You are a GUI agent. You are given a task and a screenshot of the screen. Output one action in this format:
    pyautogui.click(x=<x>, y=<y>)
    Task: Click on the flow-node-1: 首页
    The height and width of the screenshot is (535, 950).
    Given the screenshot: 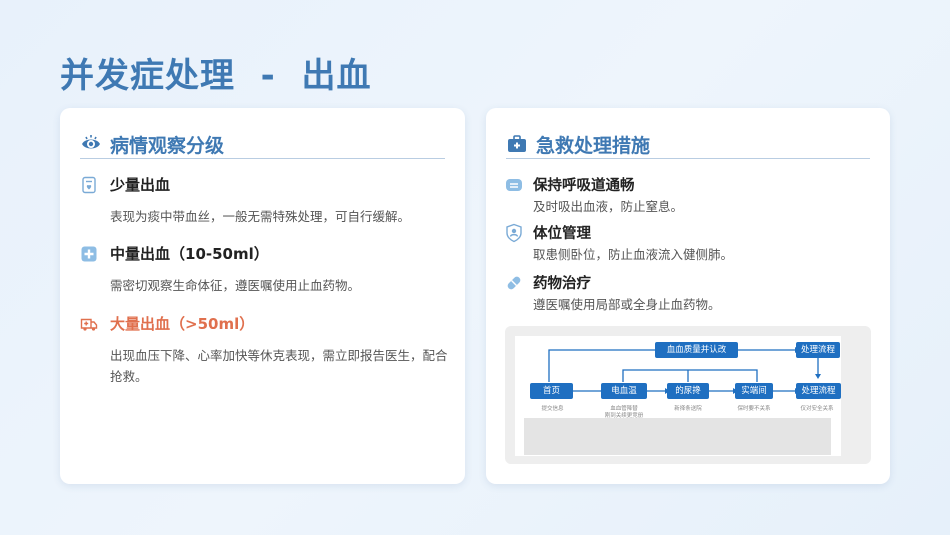 What is the action you would take?
    pyautogui.click(x=551, y=391)
    